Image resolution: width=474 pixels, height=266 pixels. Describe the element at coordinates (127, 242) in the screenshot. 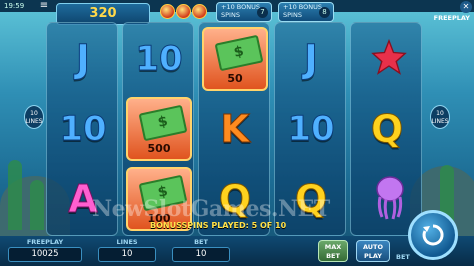

I see `lines-label: LINES` at that location.